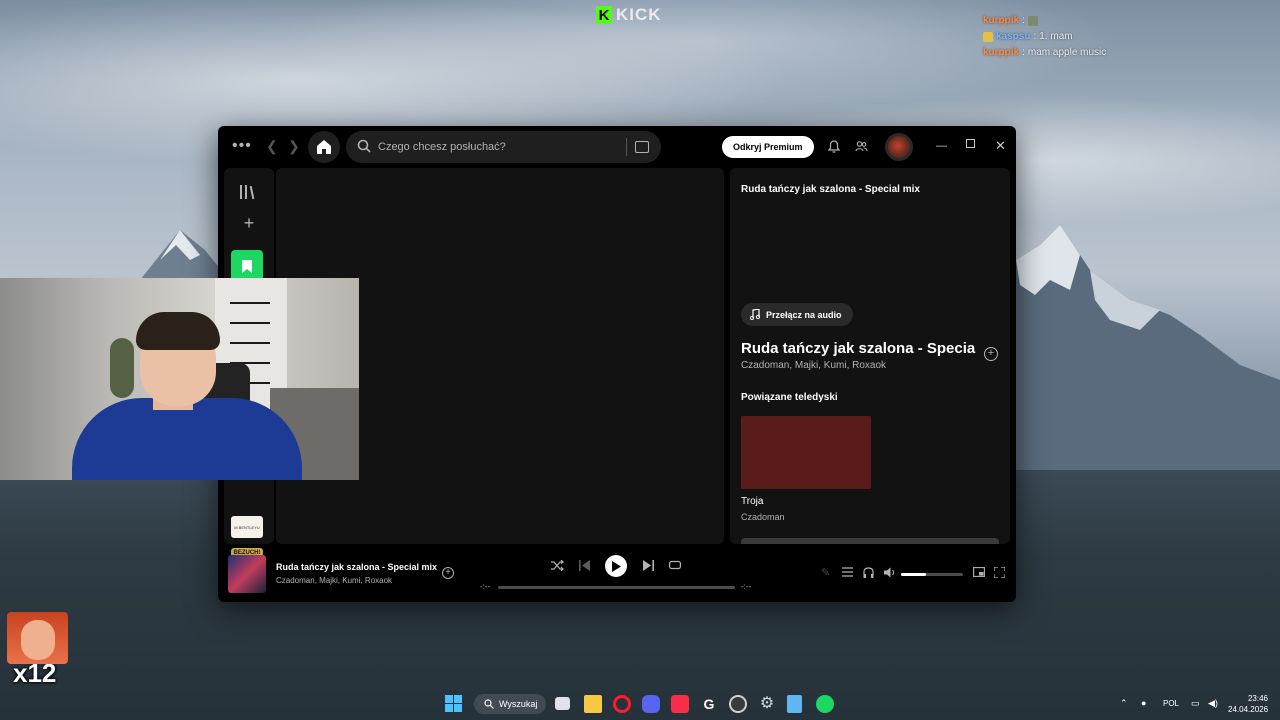 This screenshot has height=720, width=1280. I want to click on bookmark-icon, so click(247, 266).